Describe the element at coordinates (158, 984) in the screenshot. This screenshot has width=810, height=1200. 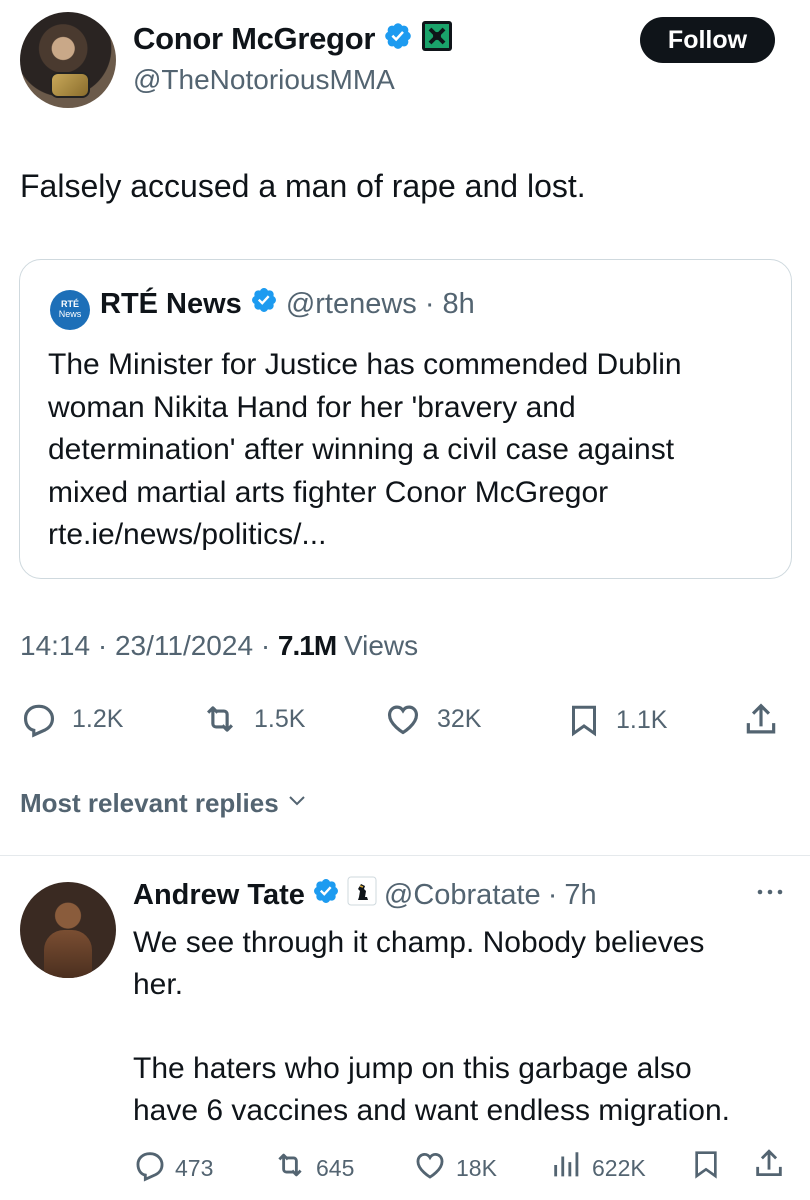
I see `reply-text-line: her.` at that location.